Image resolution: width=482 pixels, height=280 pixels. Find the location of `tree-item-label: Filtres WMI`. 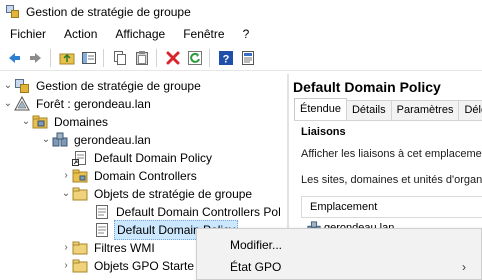

tree-item-label: Filtres WMI is located at coordinates (124, 248).